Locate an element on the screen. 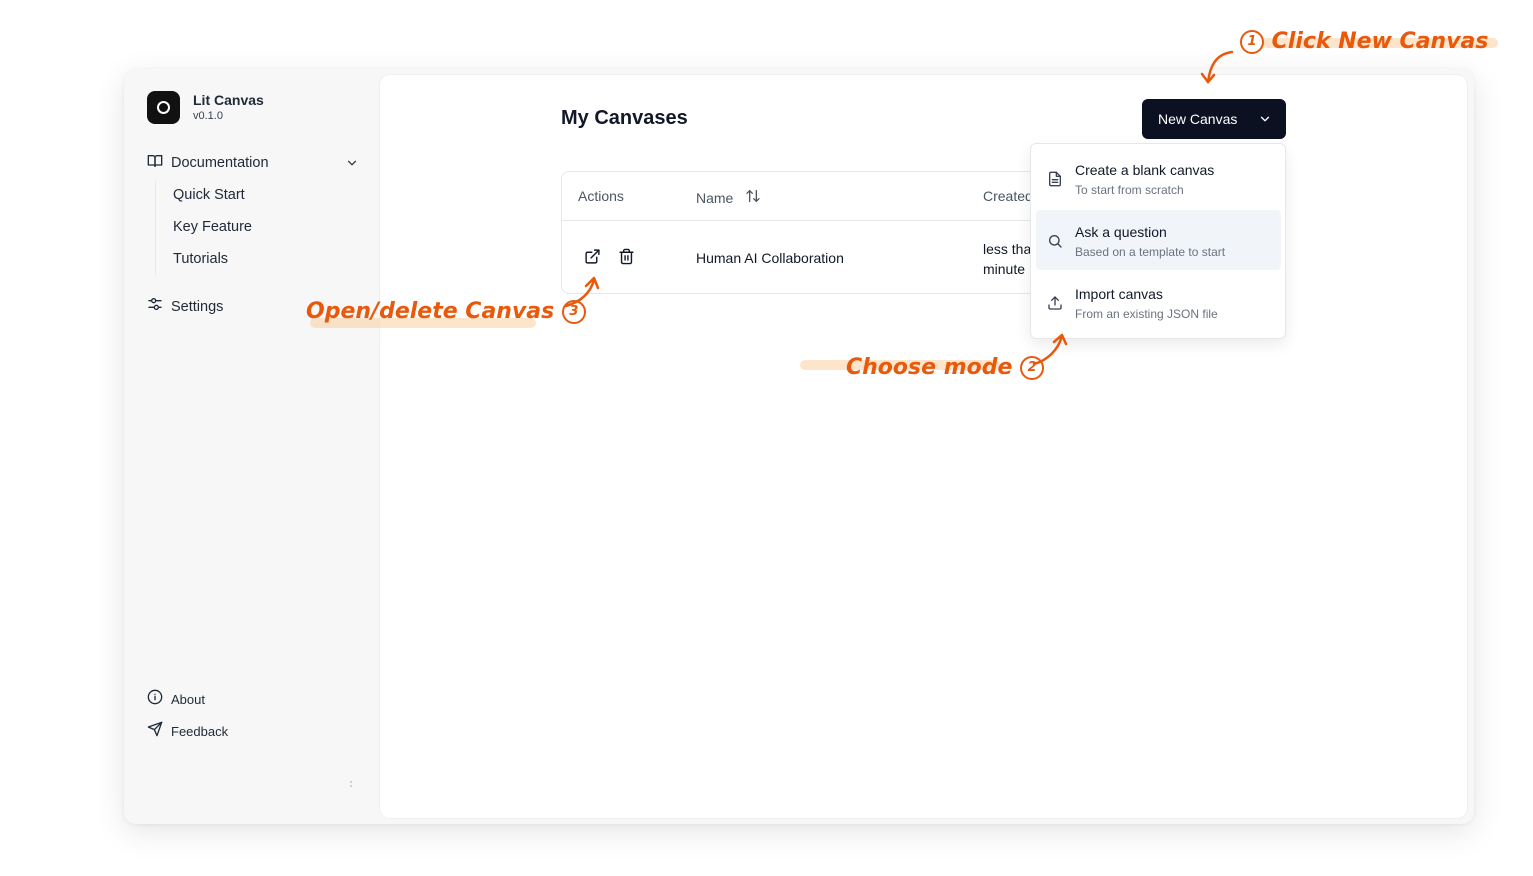 Image resolution: width=1533 pixels, height=876 pixels. sidebar-item-documentation: Documentation is located at coordinates (253, 163).